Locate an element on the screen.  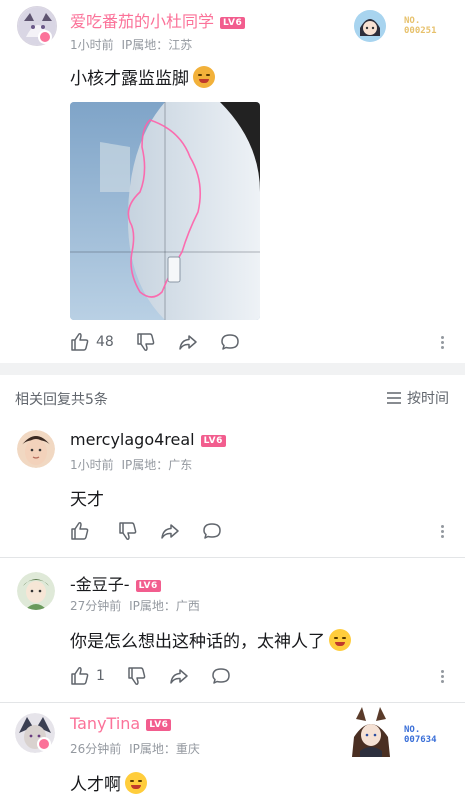
comment-text-content: 你是怎么想出这种话的，太神人了 is located at coordinates (197, 642).